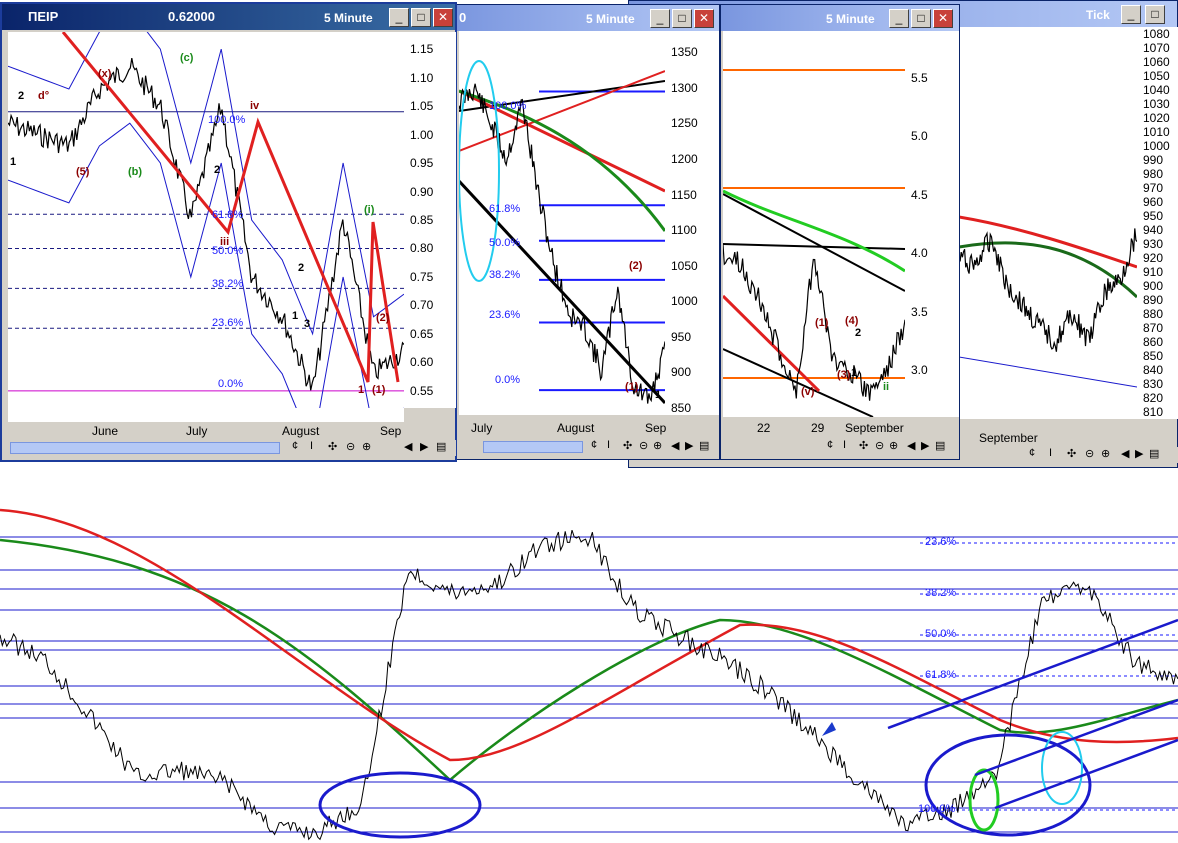  What do you see at coordinates (632, 387) in the screenshot?
I see `wave-label: (1)` at bounding box center [632, 387].